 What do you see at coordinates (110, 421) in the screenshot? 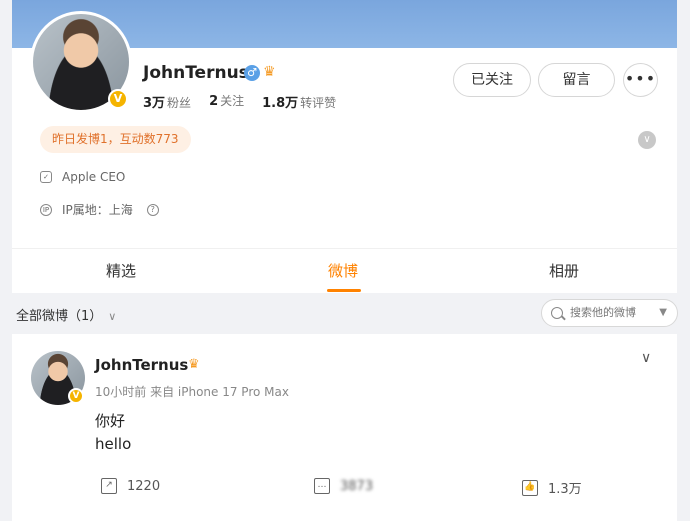
I see `post-text-line: 你好` at bounding box center [110, 421].